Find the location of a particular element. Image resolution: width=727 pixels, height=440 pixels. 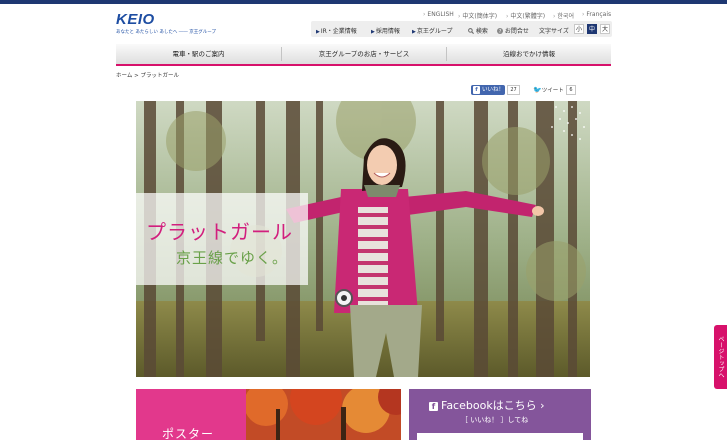

tweet-label: ツイート is located at coordinates (552, 91).